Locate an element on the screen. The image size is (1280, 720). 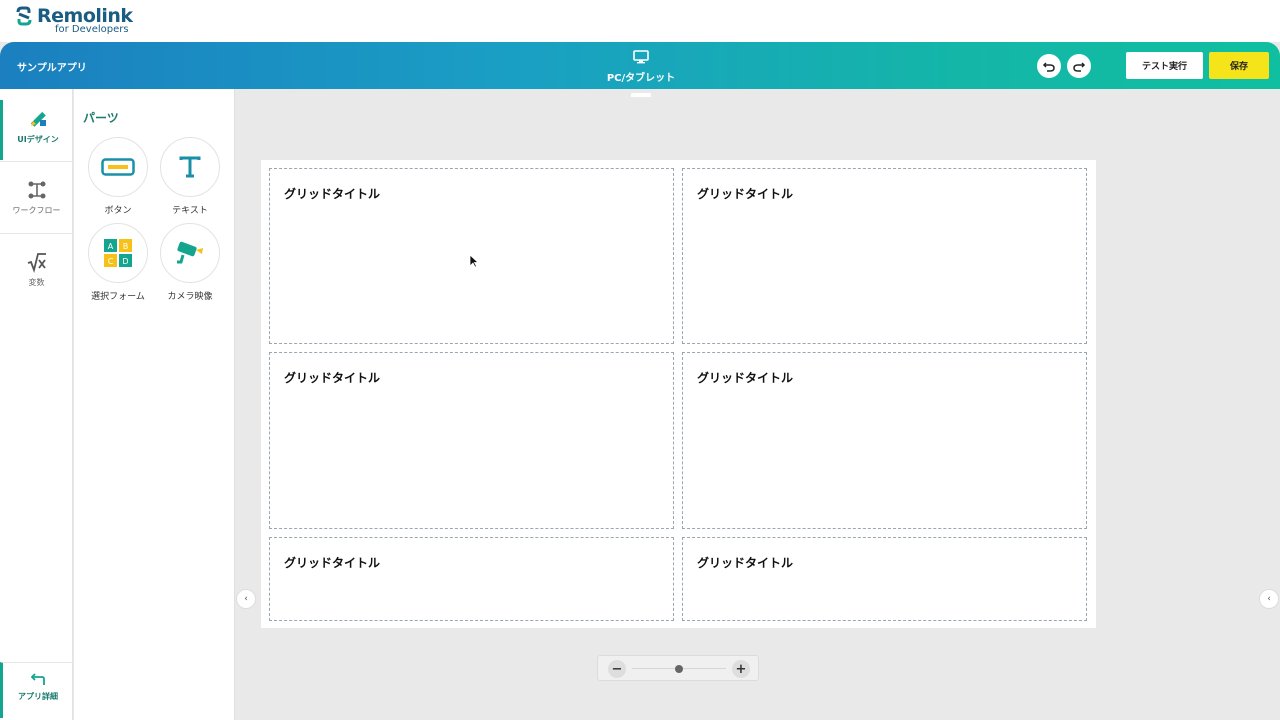
workflow-icon is located at coordinates (36, 190).